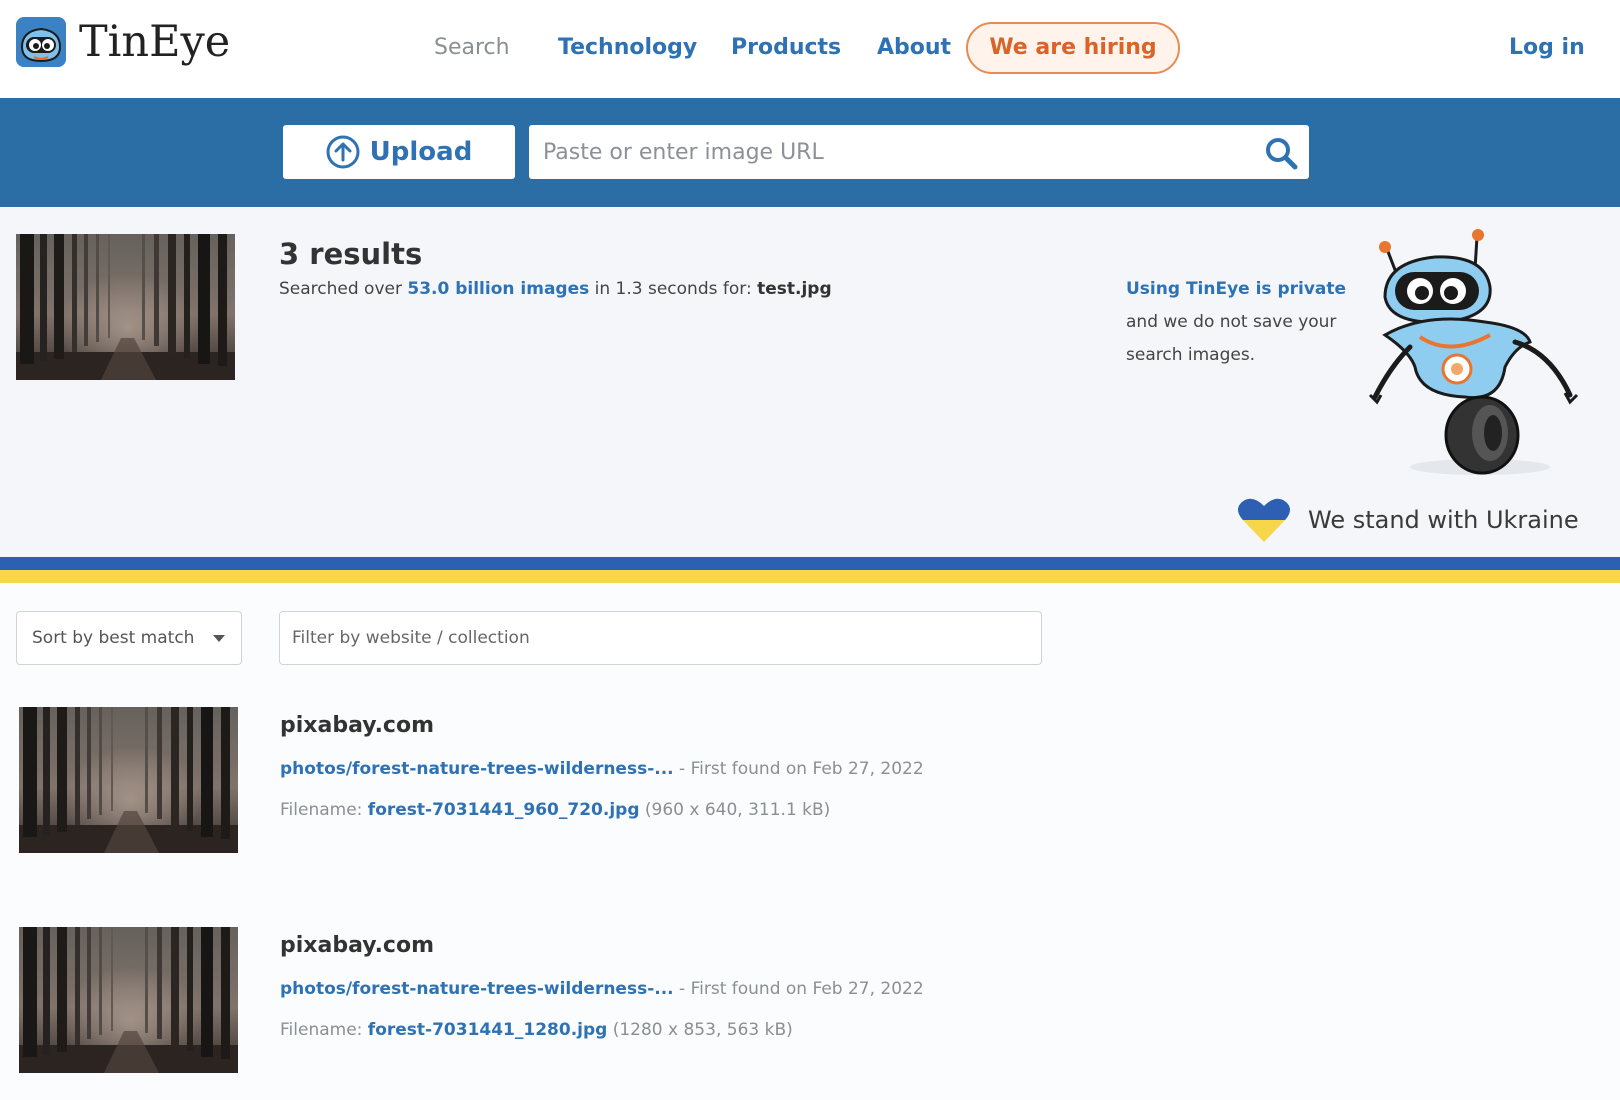 The height and width of the screenshot is (1100, 1620). I want to click on ukraine-stripe-blue, so click(810, 563).